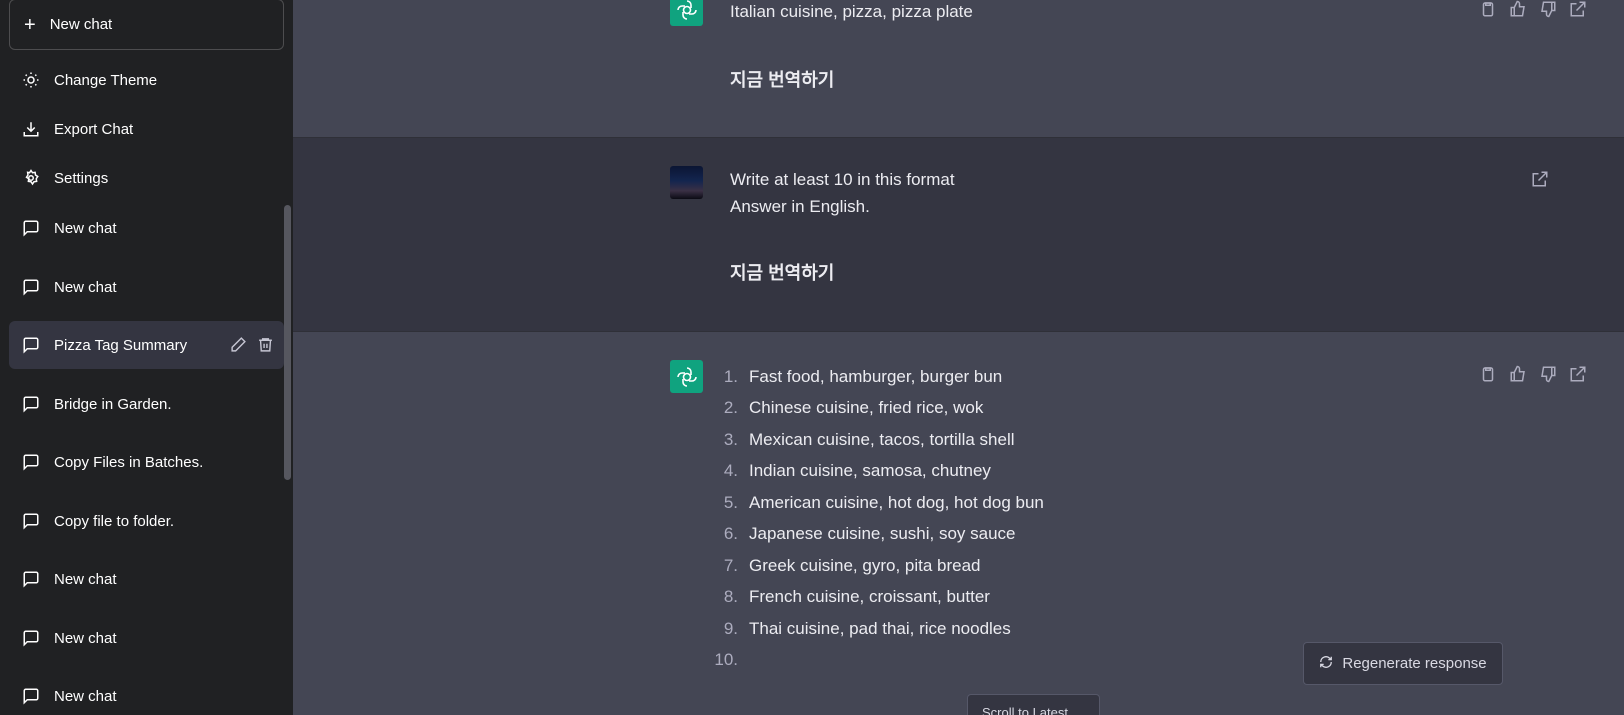 The width and height of the screenshot is (1624, 715). I want to click on change-theme-button: Change Theme, so click(146, 80).